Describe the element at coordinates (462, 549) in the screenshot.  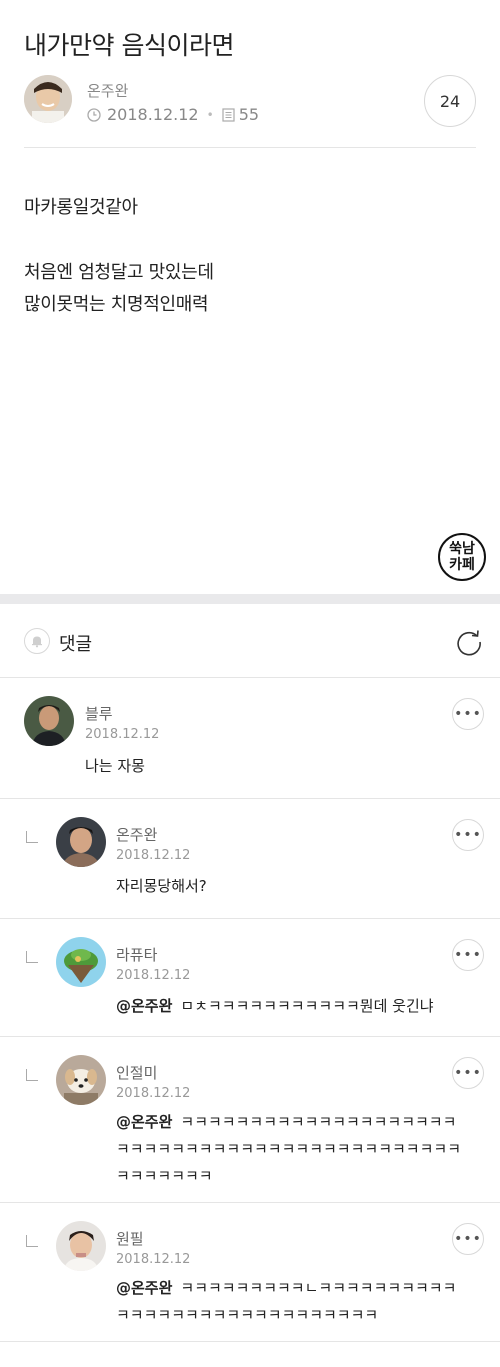
I see `stamp-line-1: 쑥남` at that location.